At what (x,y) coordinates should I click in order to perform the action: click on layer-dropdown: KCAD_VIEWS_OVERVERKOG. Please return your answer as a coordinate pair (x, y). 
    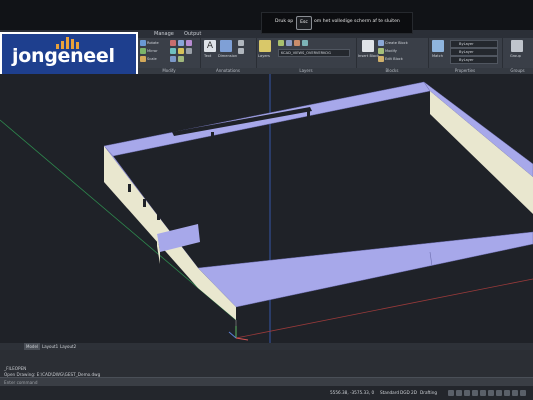
    Looking at the image, I should click on (314, 53).